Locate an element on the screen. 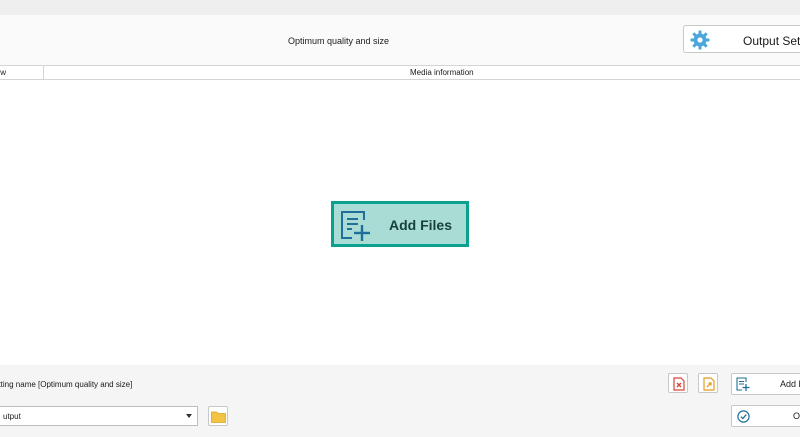  output-folder-value: utput is located at coordinates (12, 416).